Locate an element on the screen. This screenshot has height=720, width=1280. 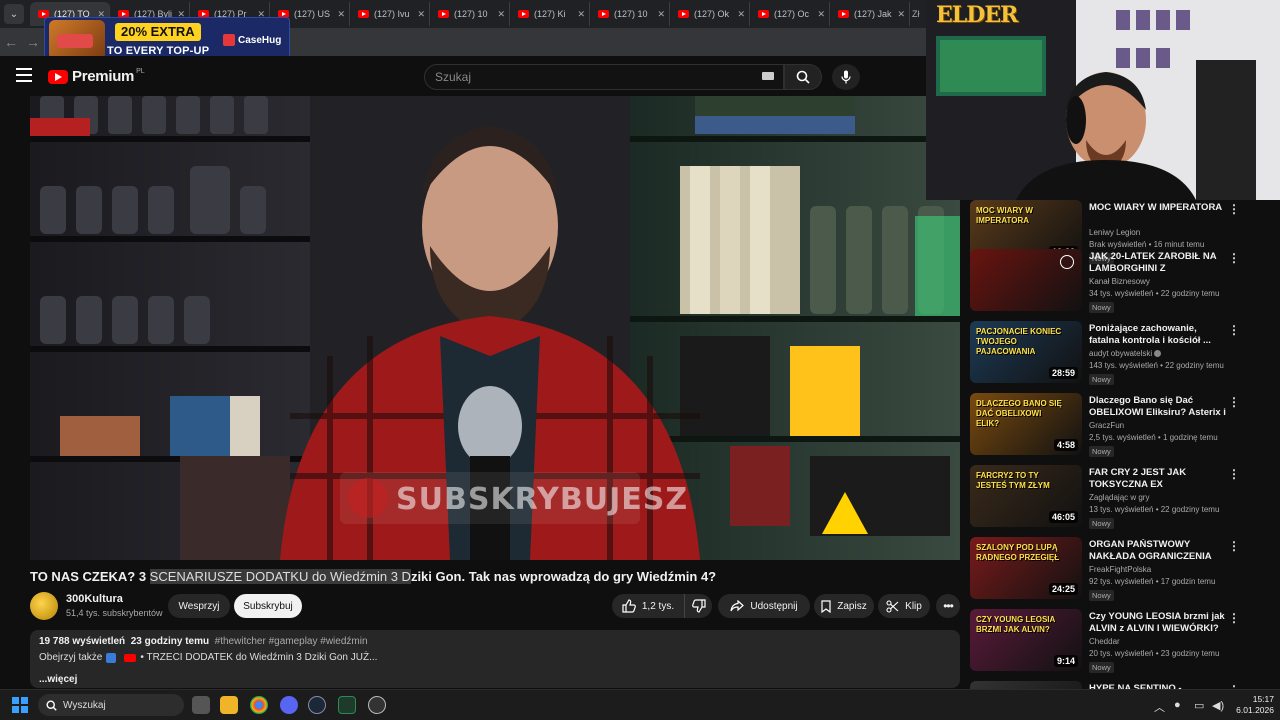
recommendation-stats: 13 tys. wyświetleń • 22 godziny temu is located at coordinates (1154, 509).